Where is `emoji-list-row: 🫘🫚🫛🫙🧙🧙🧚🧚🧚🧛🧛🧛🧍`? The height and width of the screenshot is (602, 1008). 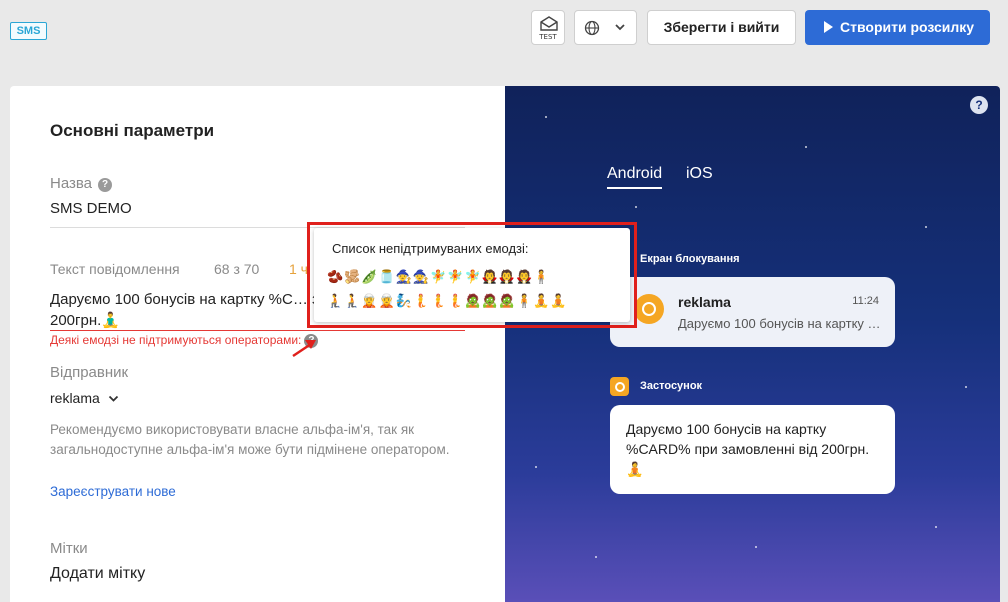
emoji-list-row: 🫘🫚🫛🫙🧙🧙🧚🧚🧚🧛🧛🧛🧍 is located at coordinates (439, 277).